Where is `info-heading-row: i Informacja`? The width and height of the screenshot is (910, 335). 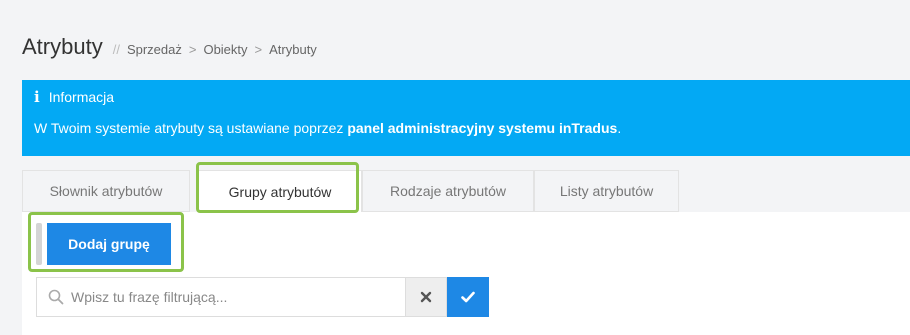 info-heading-row: i Informacja is located at coordinates (74, 97).